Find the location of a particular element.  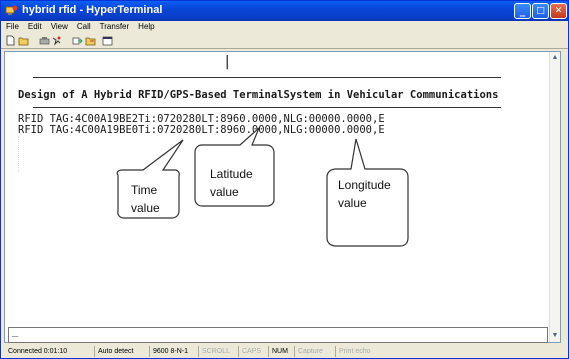

toolbar is located at coordinates (284, 41).